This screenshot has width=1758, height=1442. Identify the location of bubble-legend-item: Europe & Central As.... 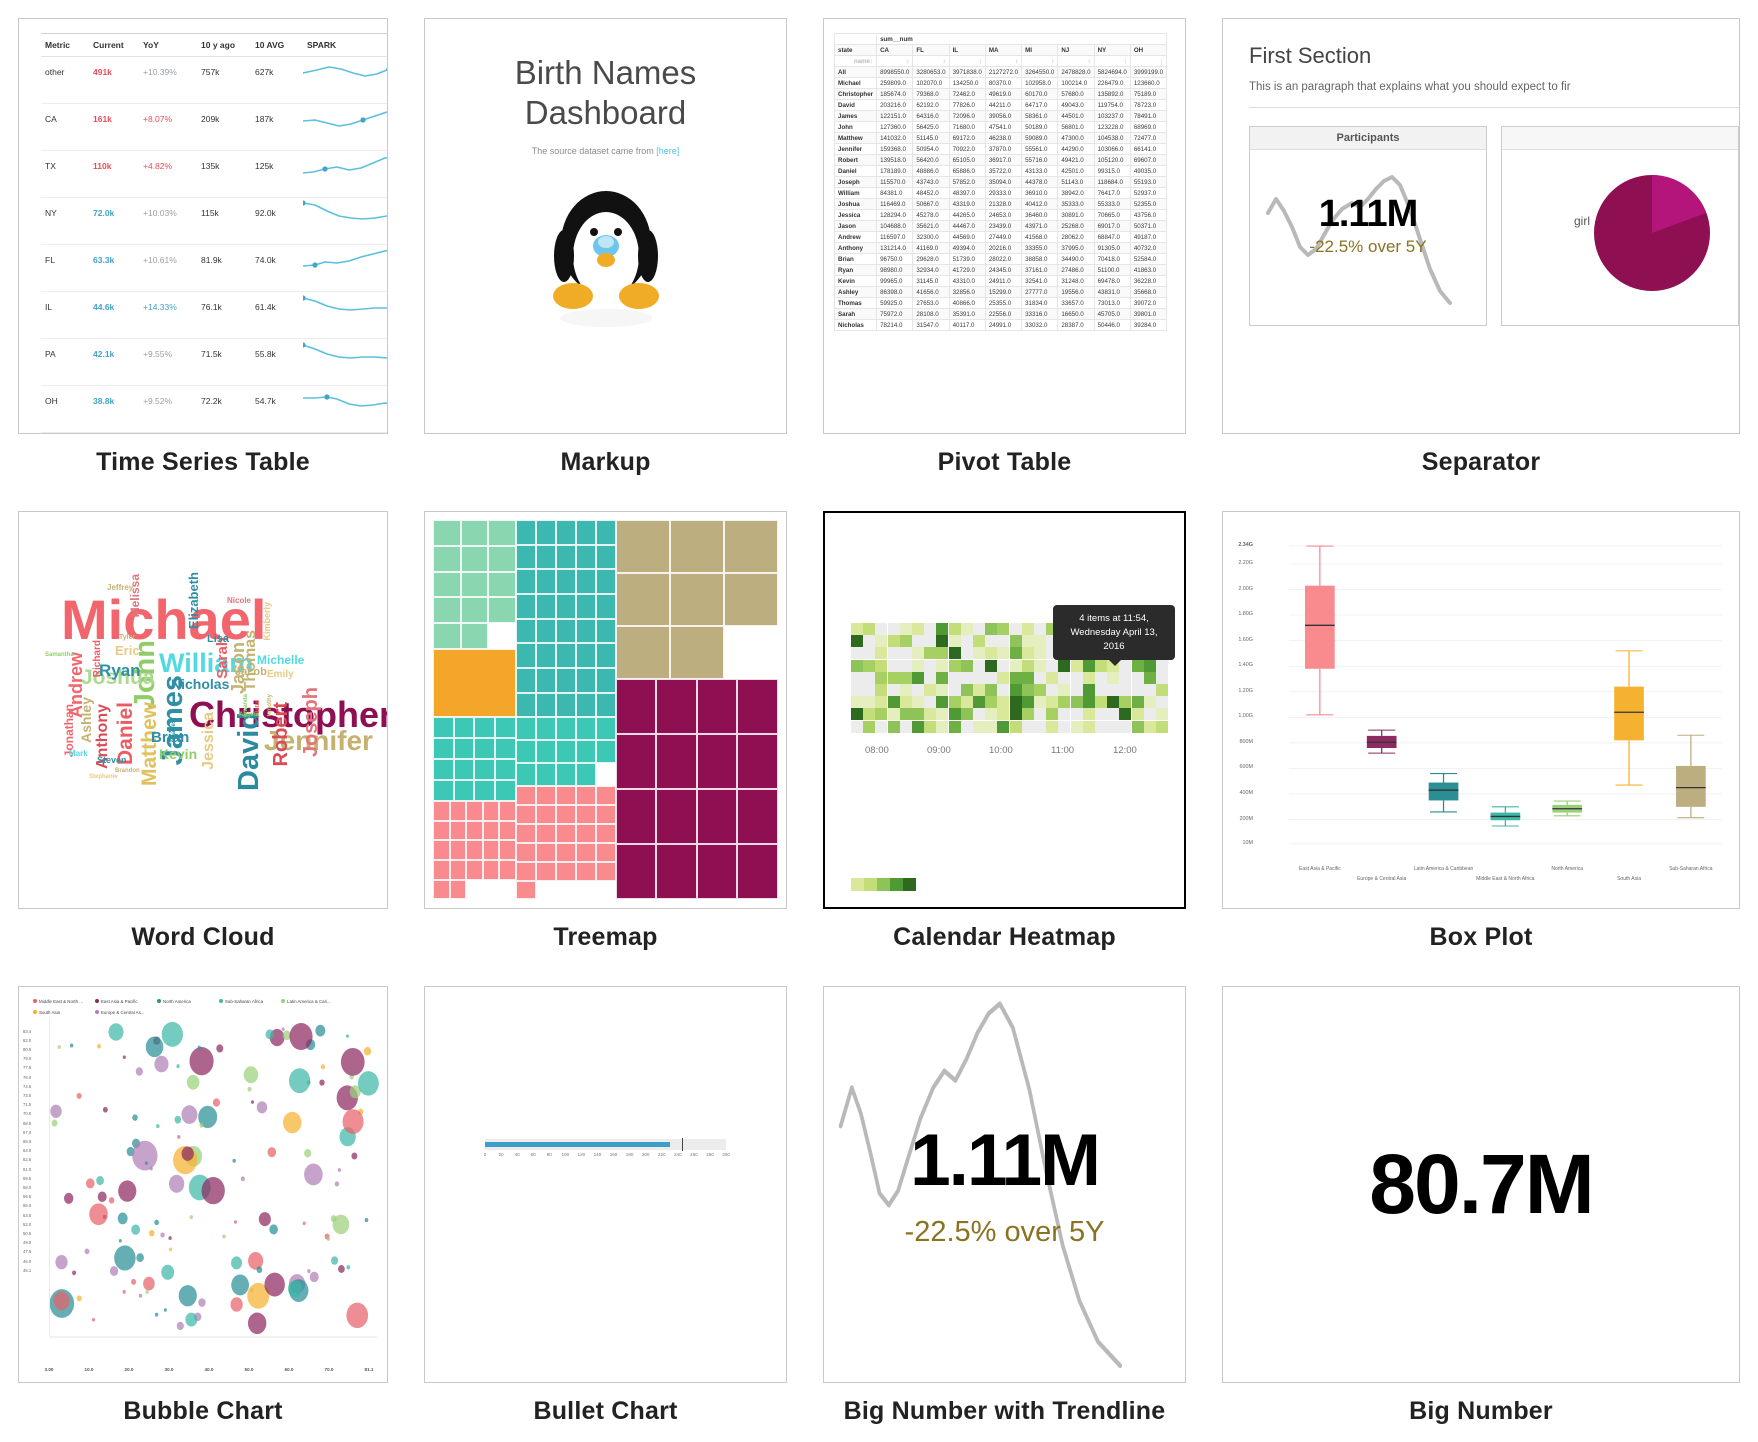
(119, 1012).